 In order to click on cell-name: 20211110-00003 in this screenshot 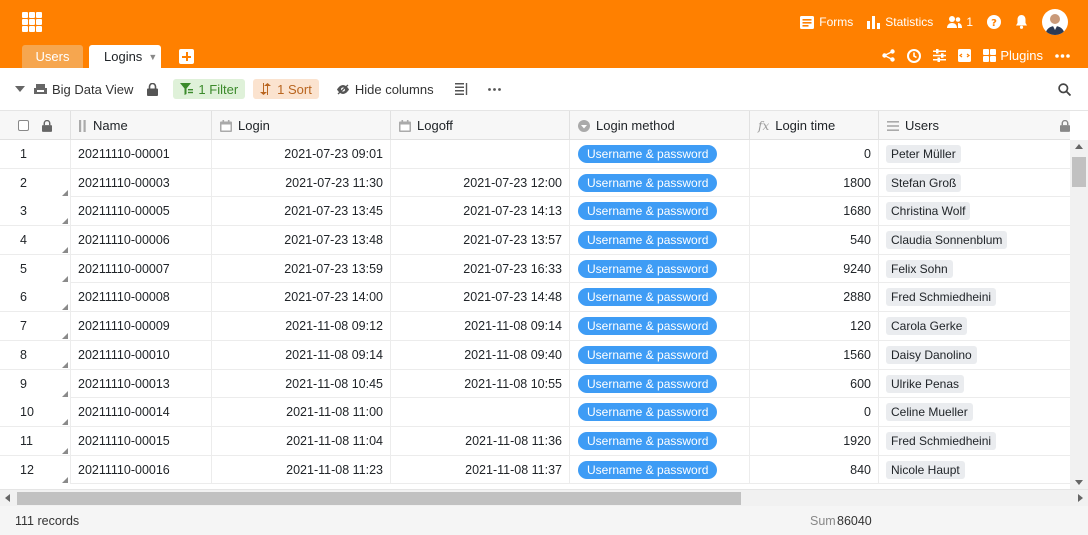, I will do `click(141, 182)`.